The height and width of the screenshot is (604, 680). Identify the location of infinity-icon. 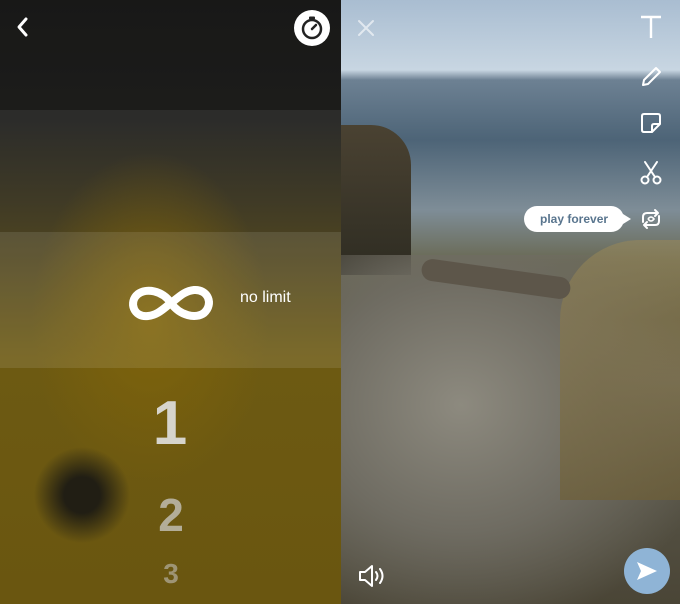
(171, 303).